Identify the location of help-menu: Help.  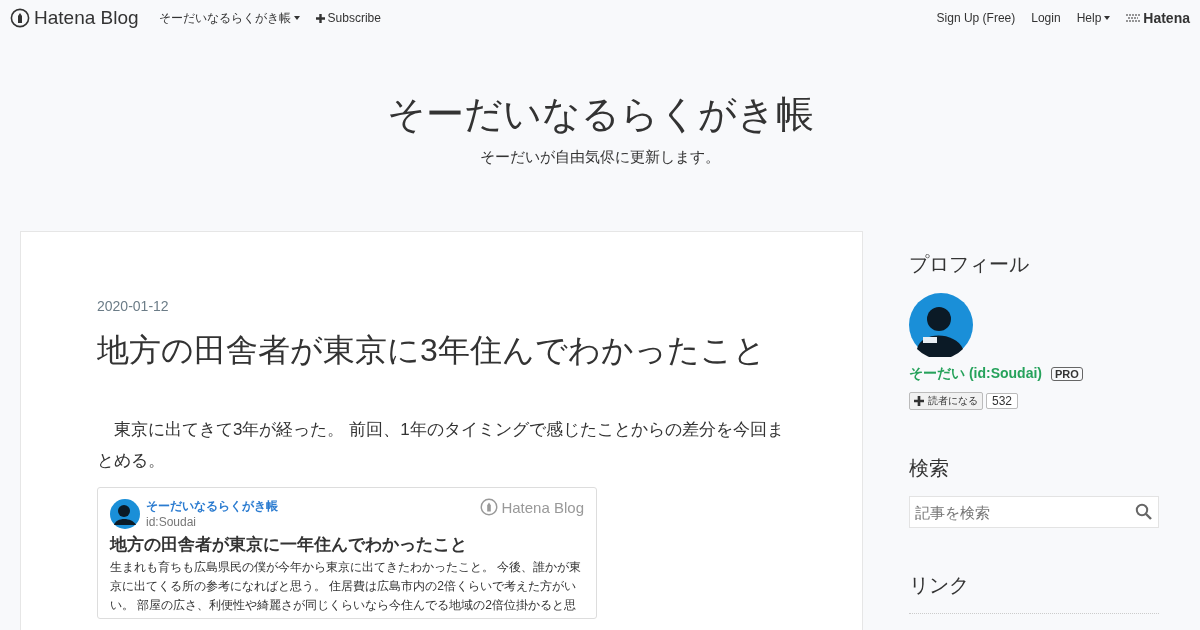
(1093, 18).